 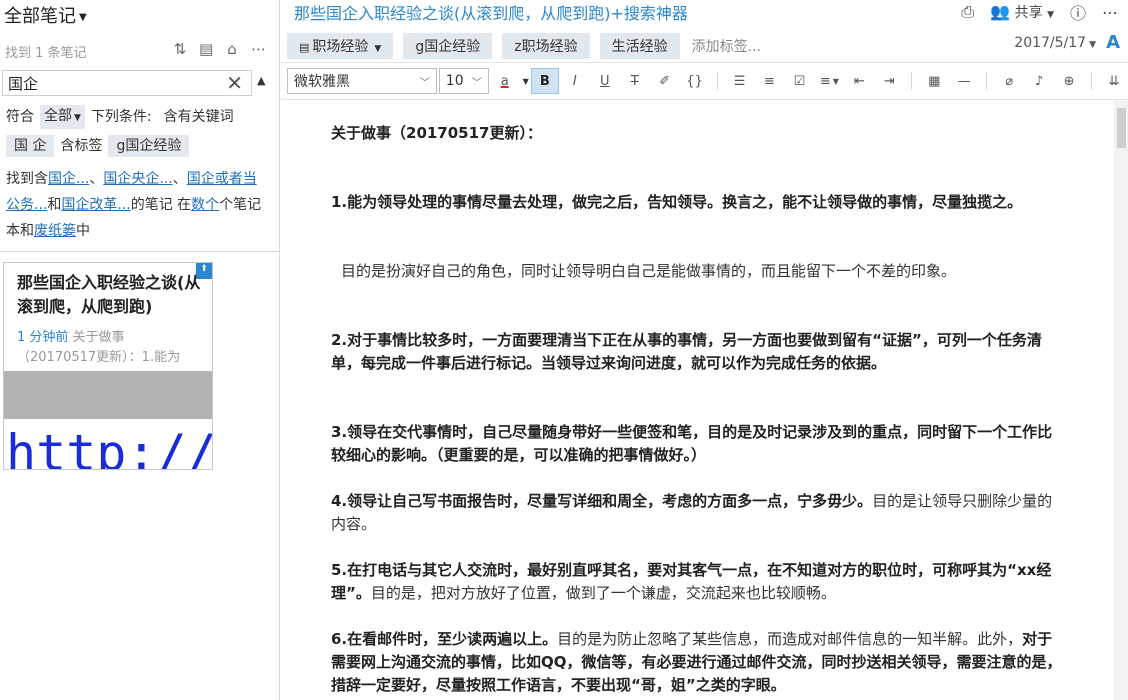 I want to click on notebook-tag: ▤ 职场经验 ▼, so click(x=340, y=46).